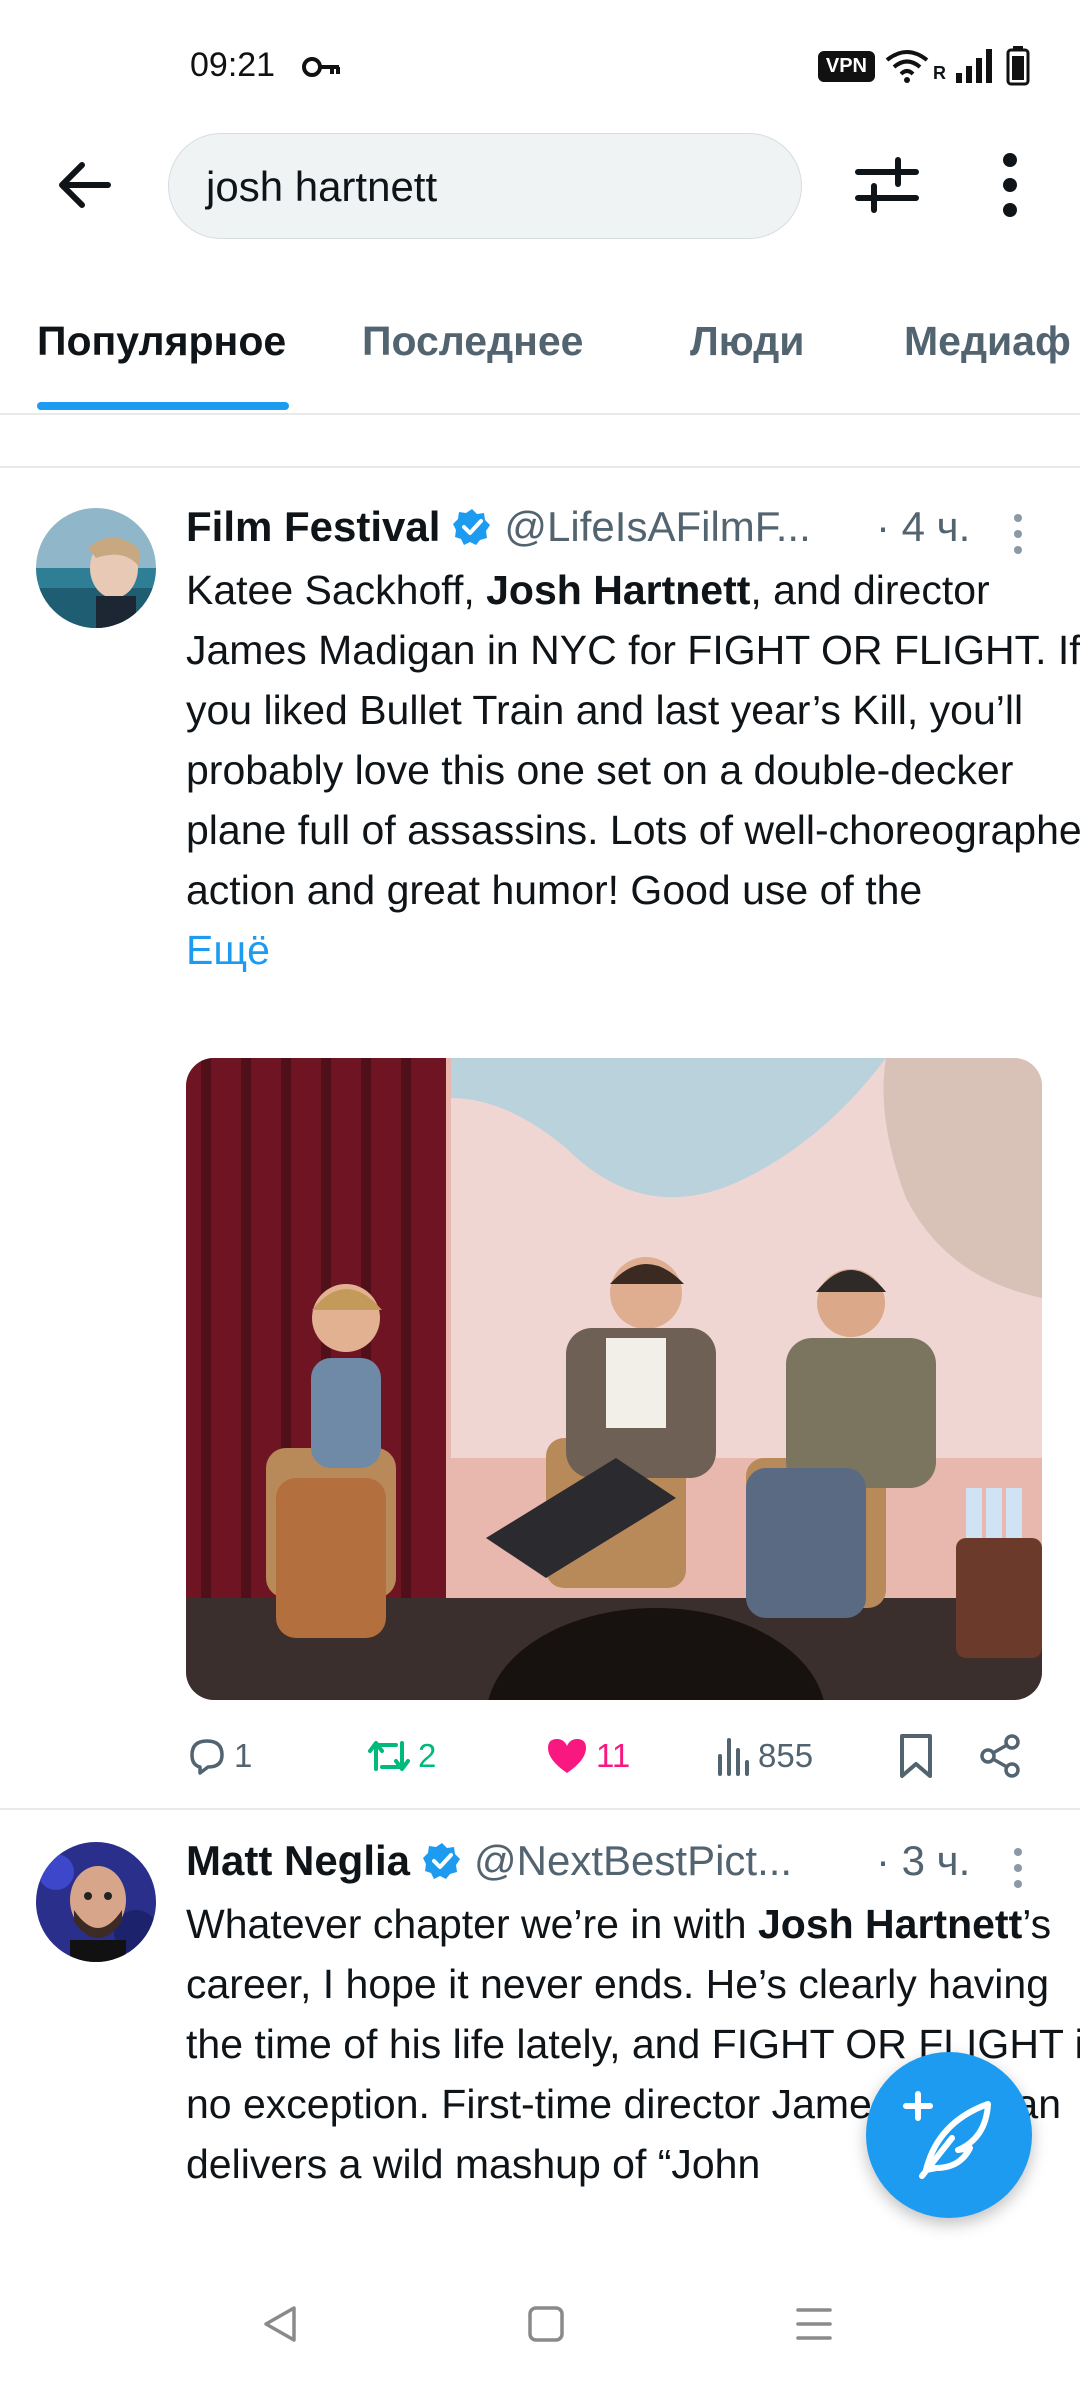 The image size is (1080, 2400). I want to click on author-name: Matt Neglia, so click(298, 1861).